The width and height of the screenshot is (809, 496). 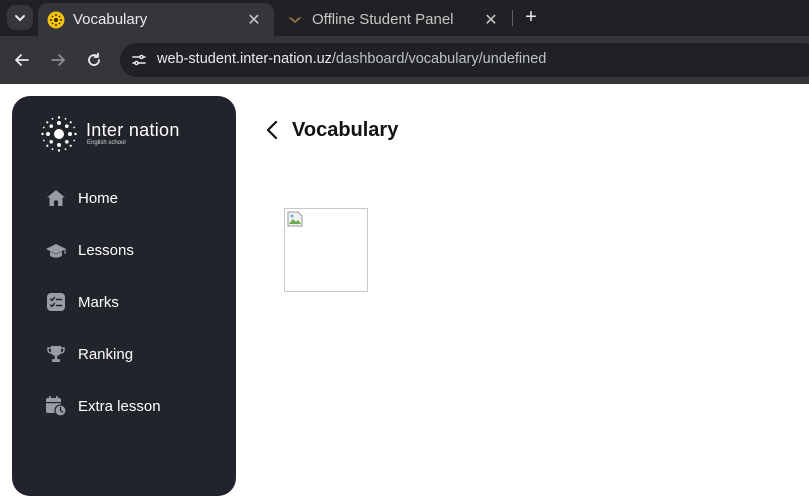 What do you see at coordinates (345, 129) in the screenshot?
I see `page-title: Vocabulary` at bounding box center [345, 129].